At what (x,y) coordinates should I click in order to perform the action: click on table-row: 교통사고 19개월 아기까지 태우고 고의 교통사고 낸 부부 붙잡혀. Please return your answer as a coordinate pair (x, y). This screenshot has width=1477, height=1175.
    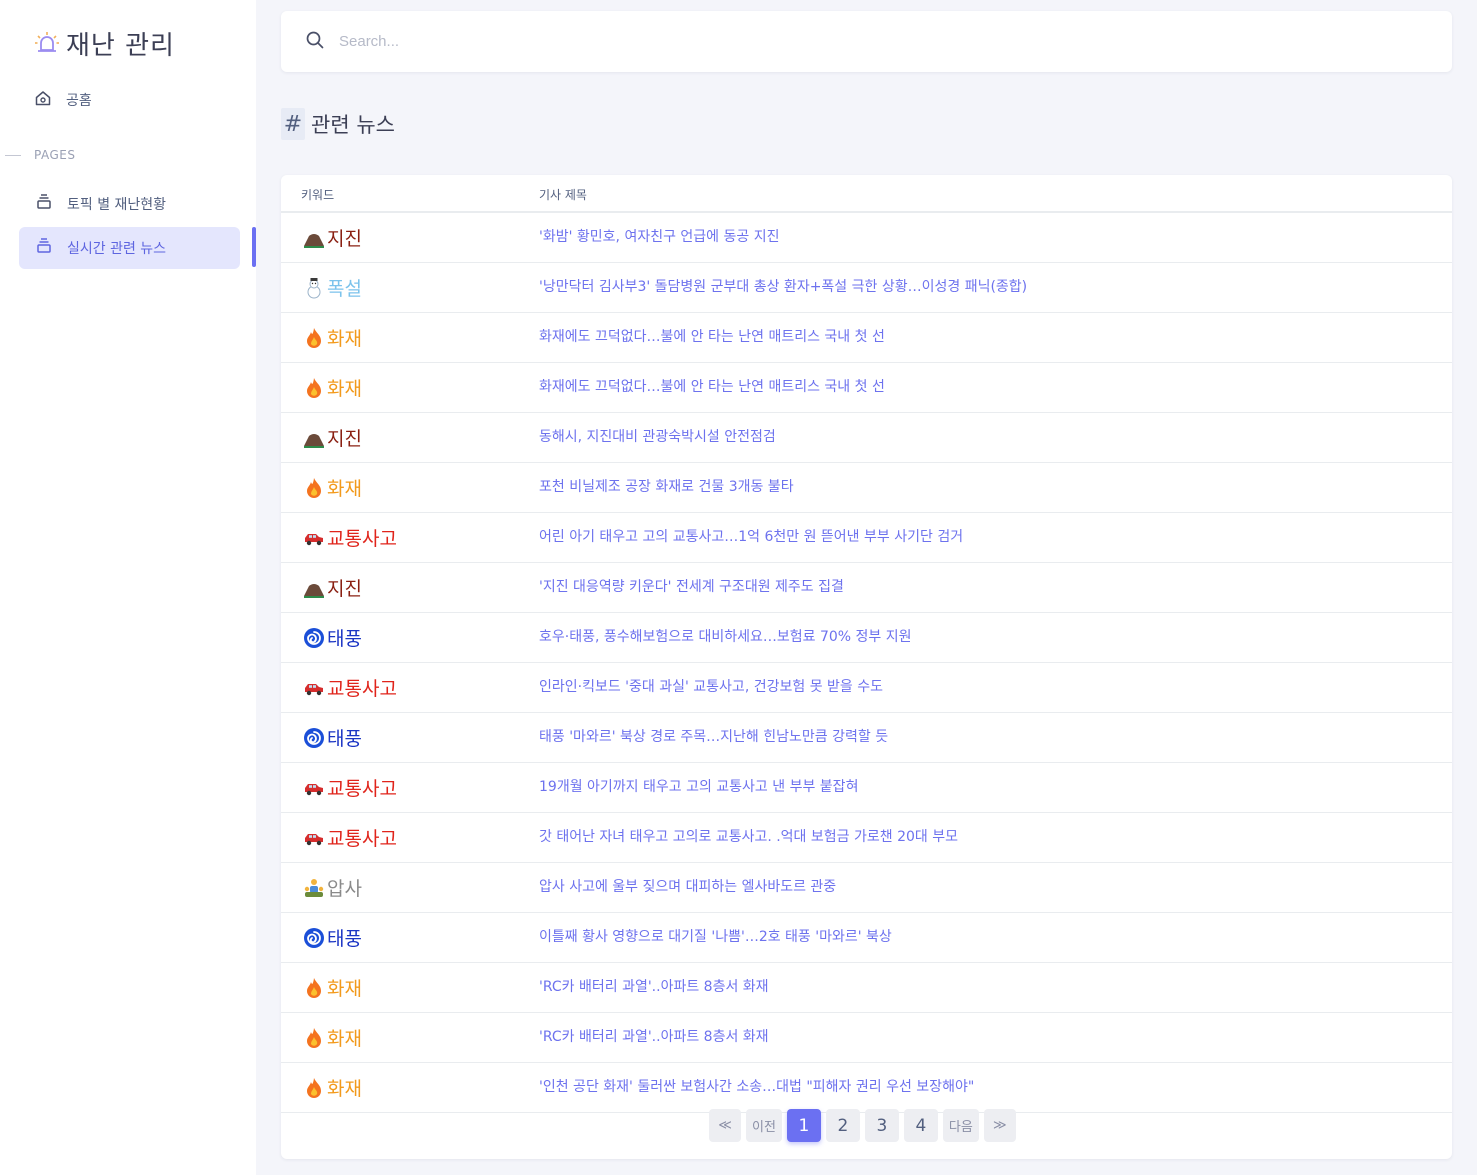
    Looking at the image, I should click on (866, 788).